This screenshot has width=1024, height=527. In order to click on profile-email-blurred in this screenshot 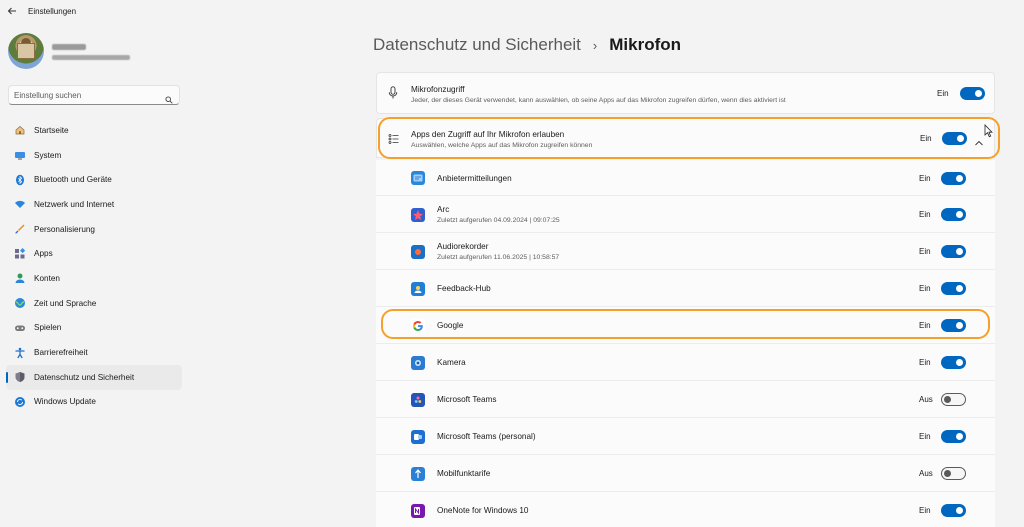, I will do `click(91, 57)`.